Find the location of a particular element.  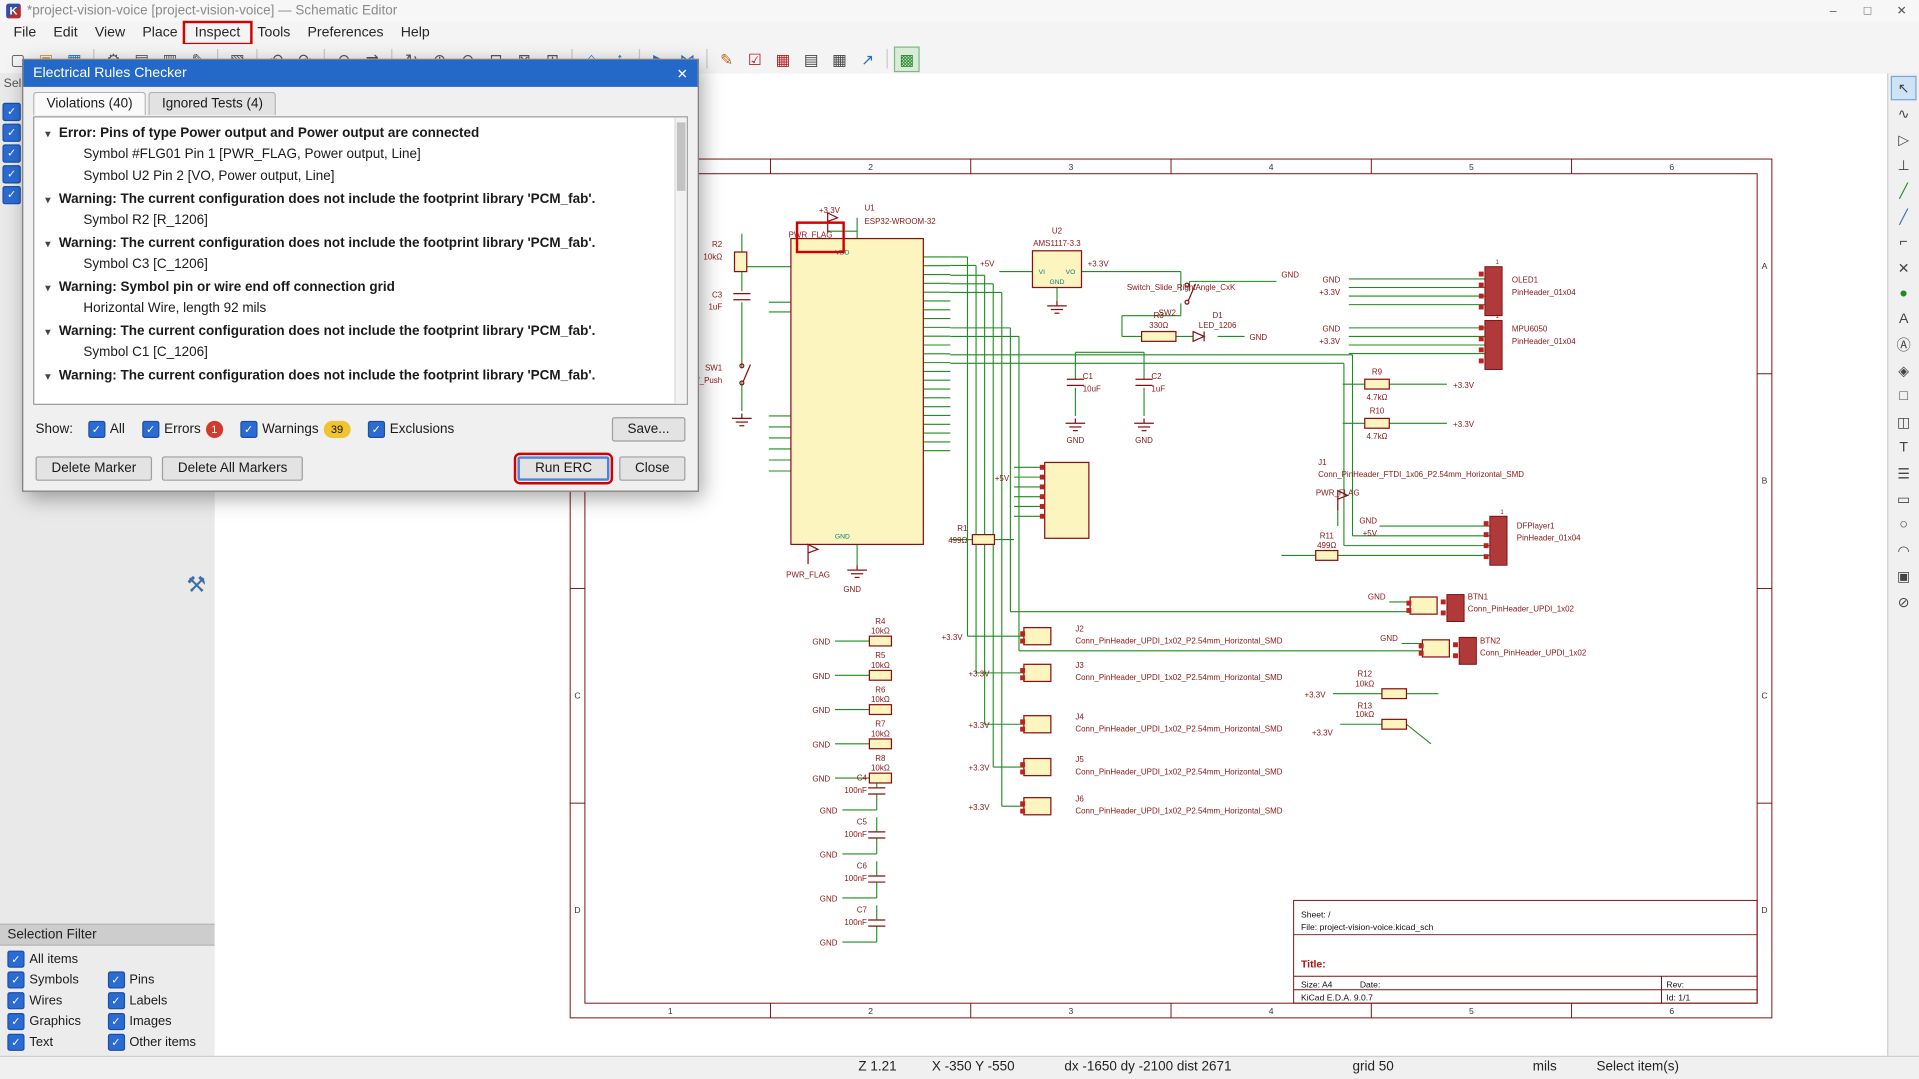

menu-item-preferences: Preferences is located at coordinates (345, 32).